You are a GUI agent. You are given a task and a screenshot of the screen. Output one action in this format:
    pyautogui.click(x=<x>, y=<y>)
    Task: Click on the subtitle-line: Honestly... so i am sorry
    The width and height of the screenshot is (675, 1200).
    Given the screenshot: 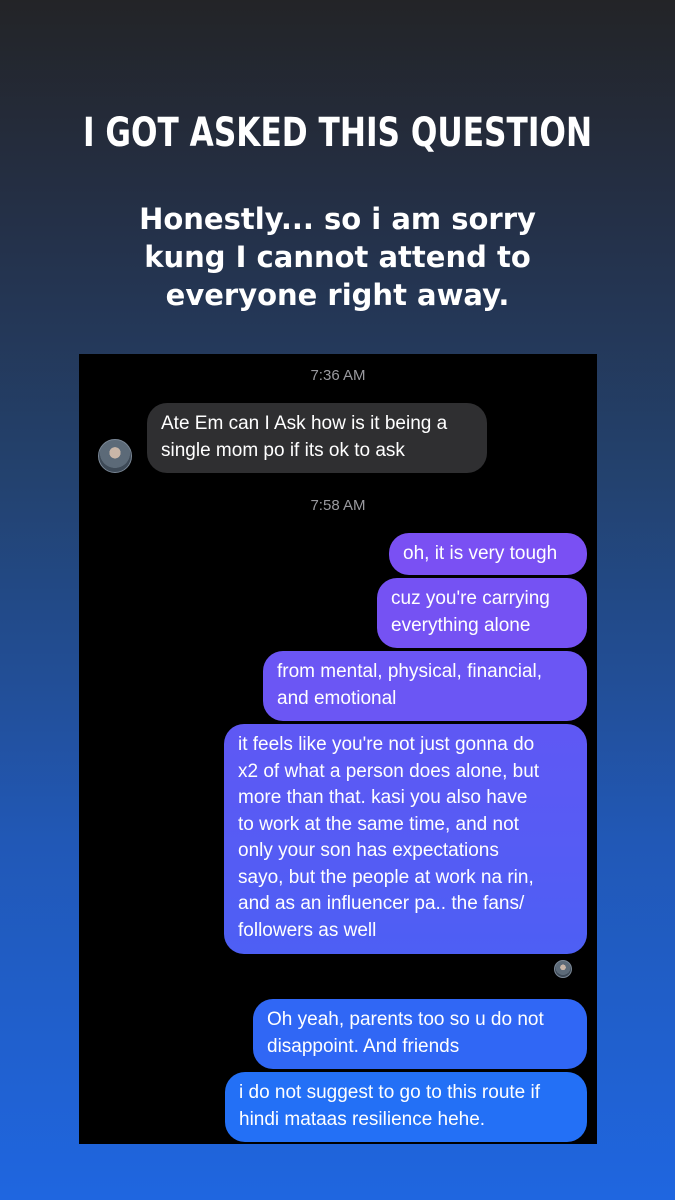 What is the action you would take?
    pyautogui.click(x=337, y=219)
    